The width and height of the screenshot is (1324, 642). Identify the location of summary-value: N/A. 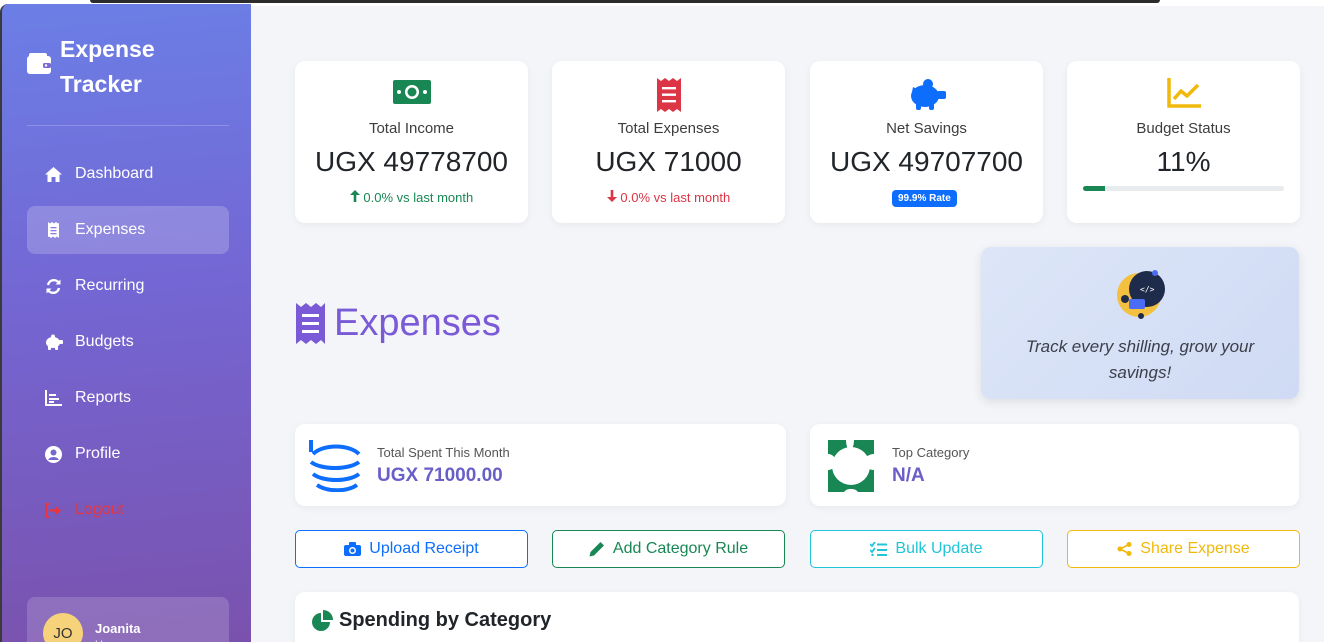
(908, 475).